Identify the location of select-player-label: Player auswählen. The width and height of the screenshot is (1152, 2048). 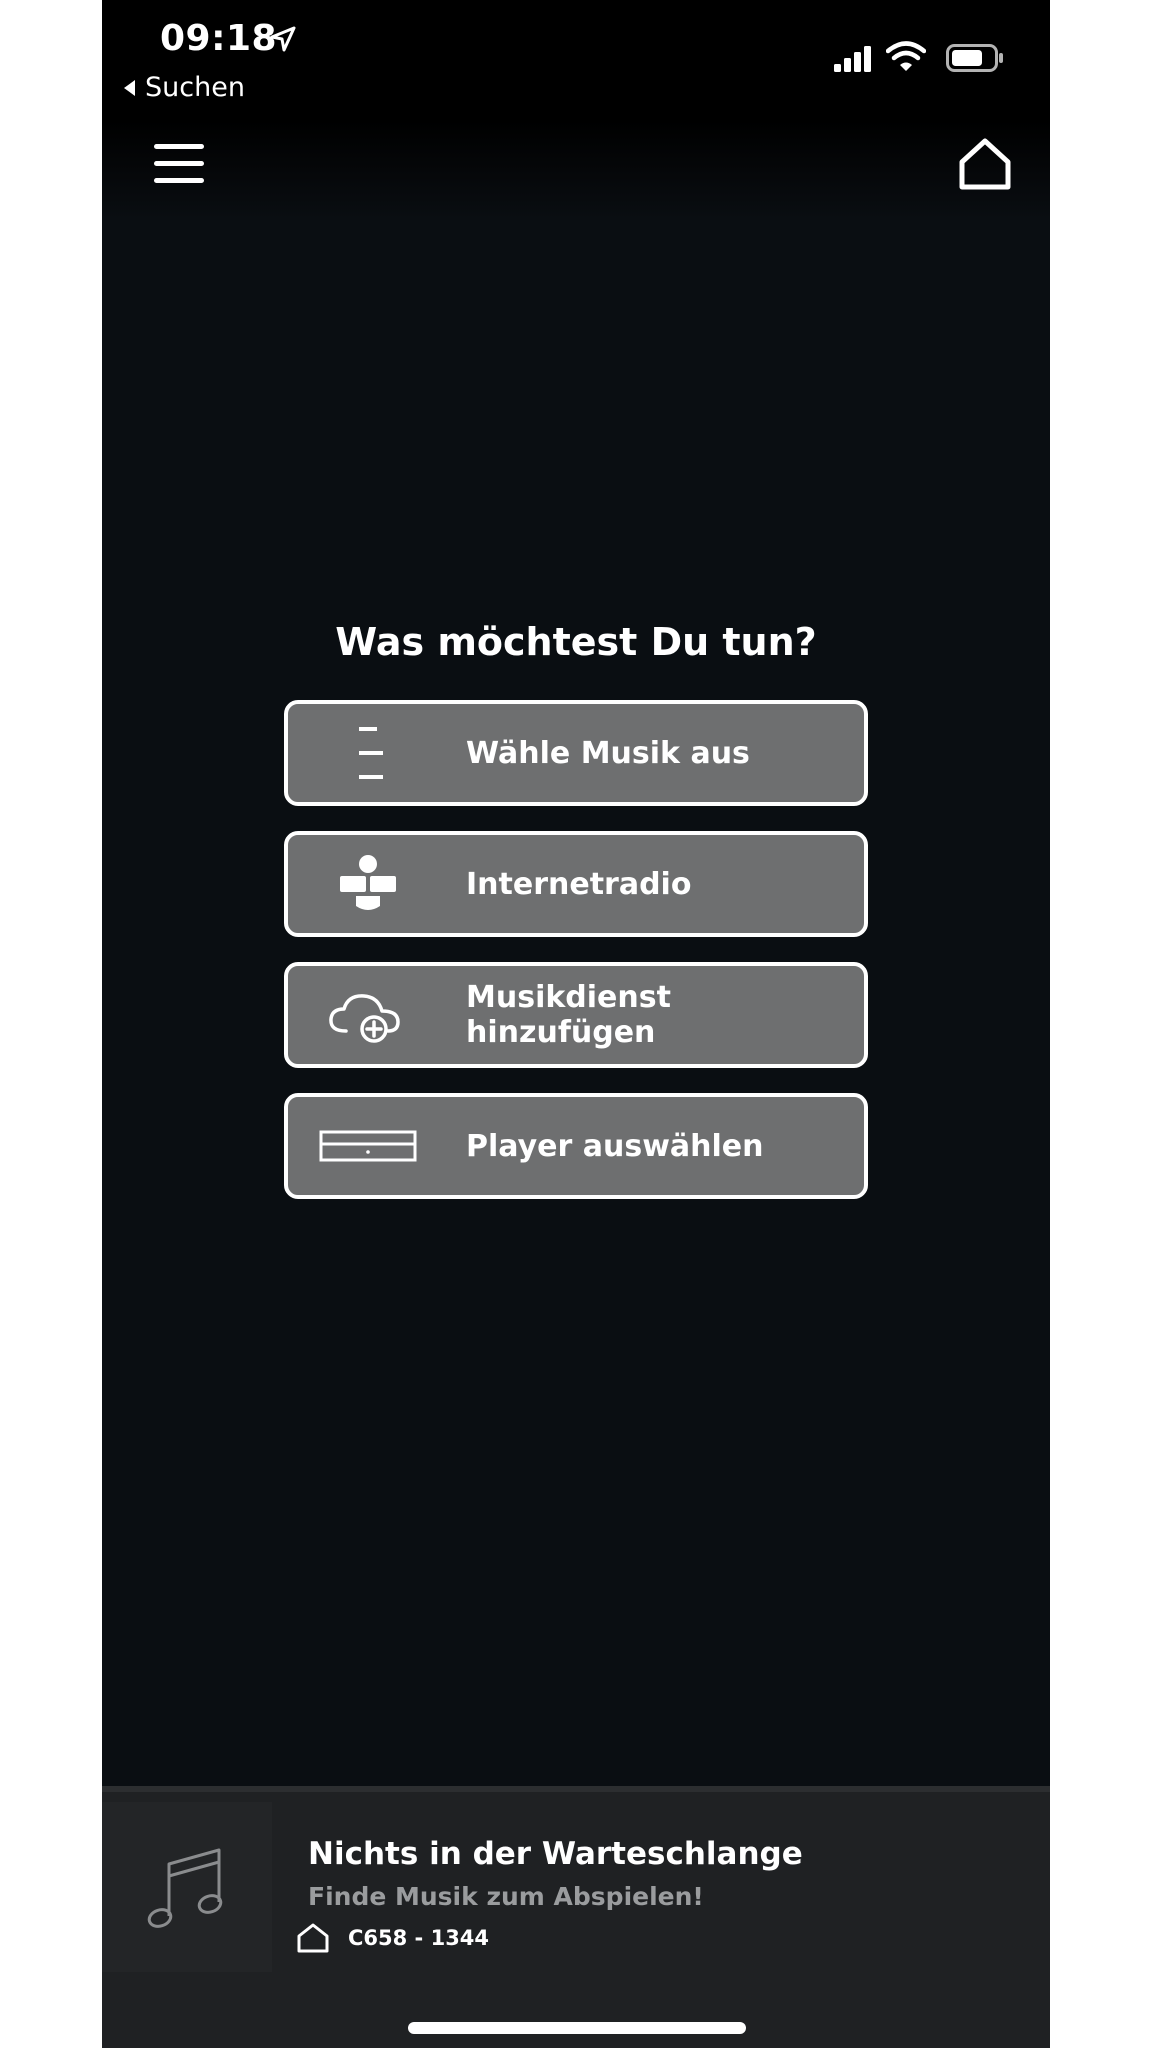
(615, 1146).